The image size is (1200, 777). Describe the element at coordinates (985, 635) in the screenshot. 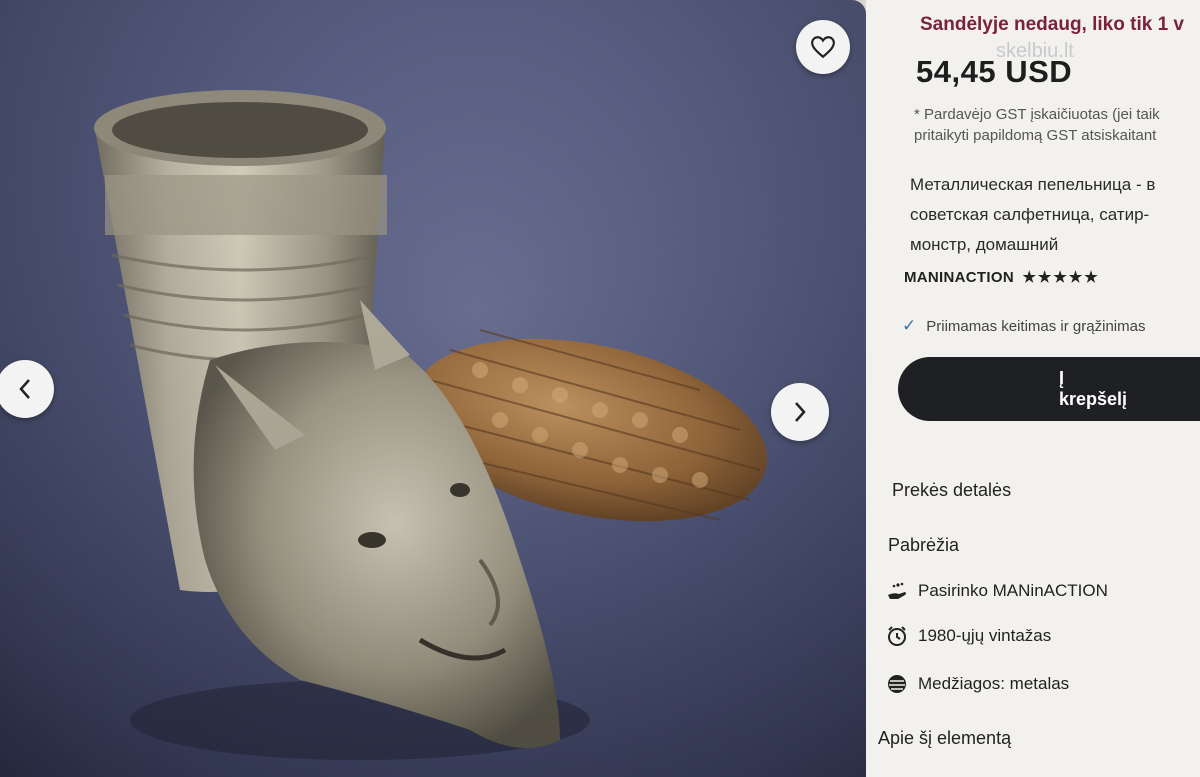

I see `highlight-text: 1980-ųjų vintažas` at that location.